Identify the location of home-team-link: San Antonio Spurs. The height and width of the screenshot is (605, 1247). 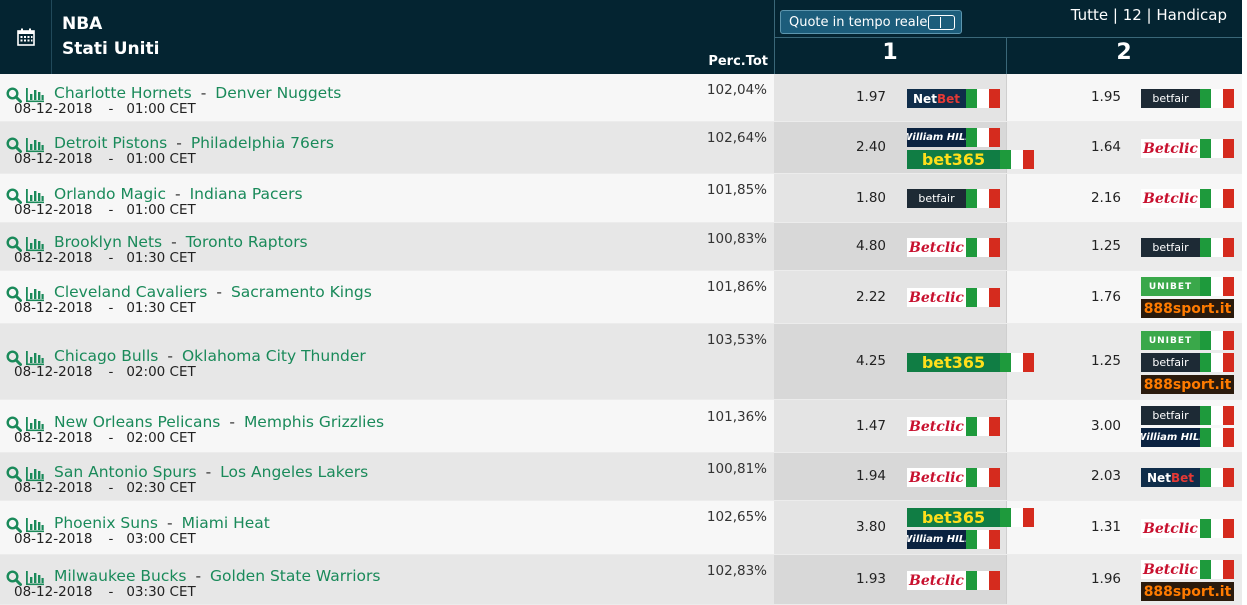
(125, 472).